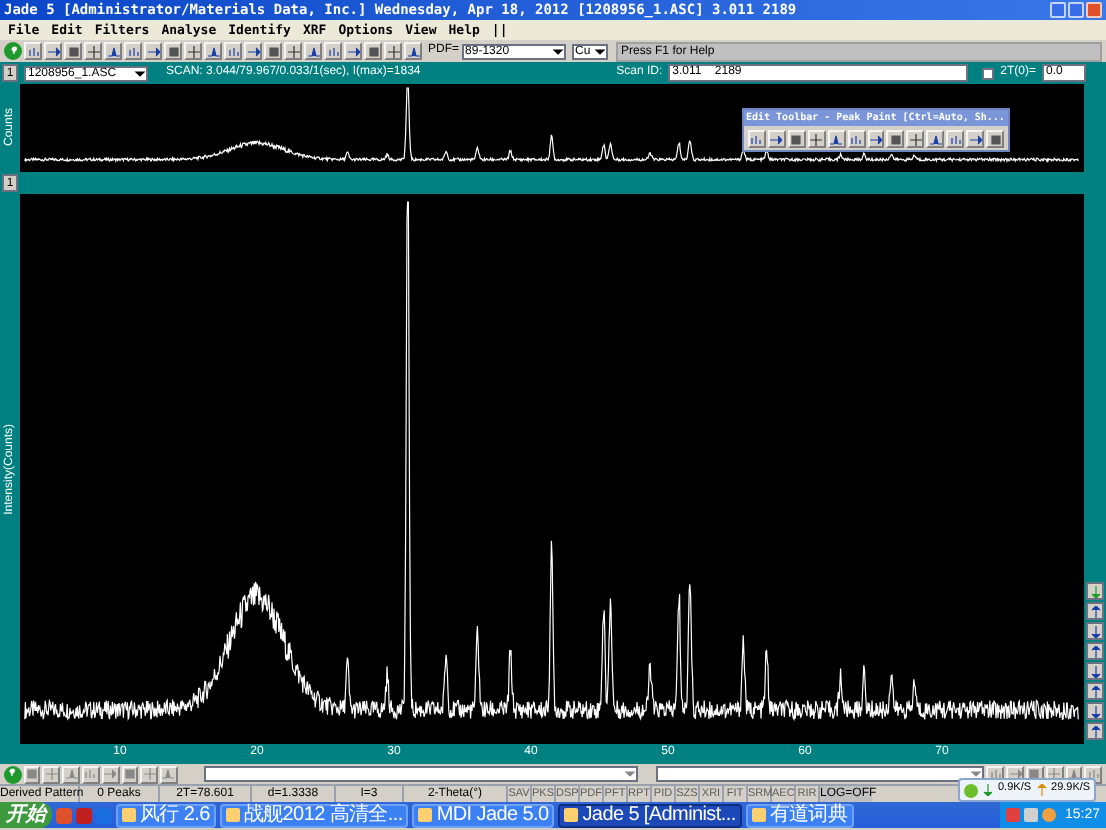 The image size is (1106, 830). What do you see at coordinates (988, 73) in the screenshot?
I see `offset-checkbox` at bounding box center [988, 73].